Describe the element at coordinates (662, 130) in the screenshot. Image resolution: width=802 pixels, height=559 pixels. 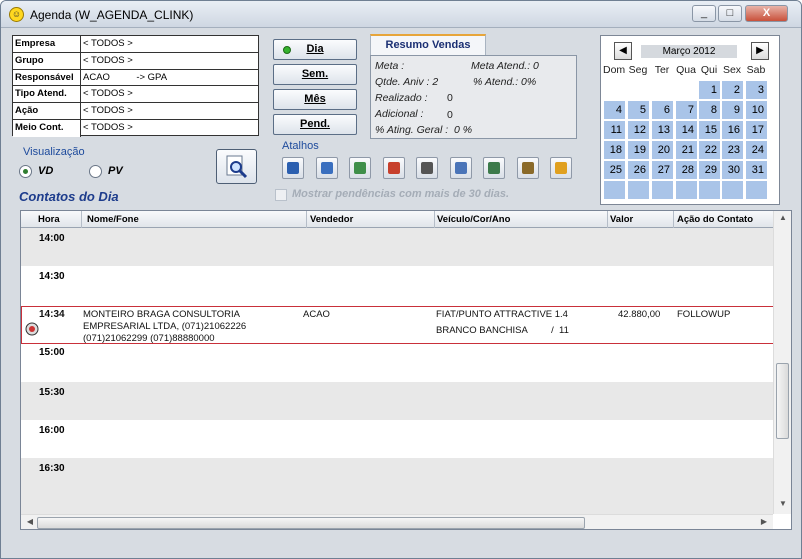
I see `calendar-day: 13` at that location.